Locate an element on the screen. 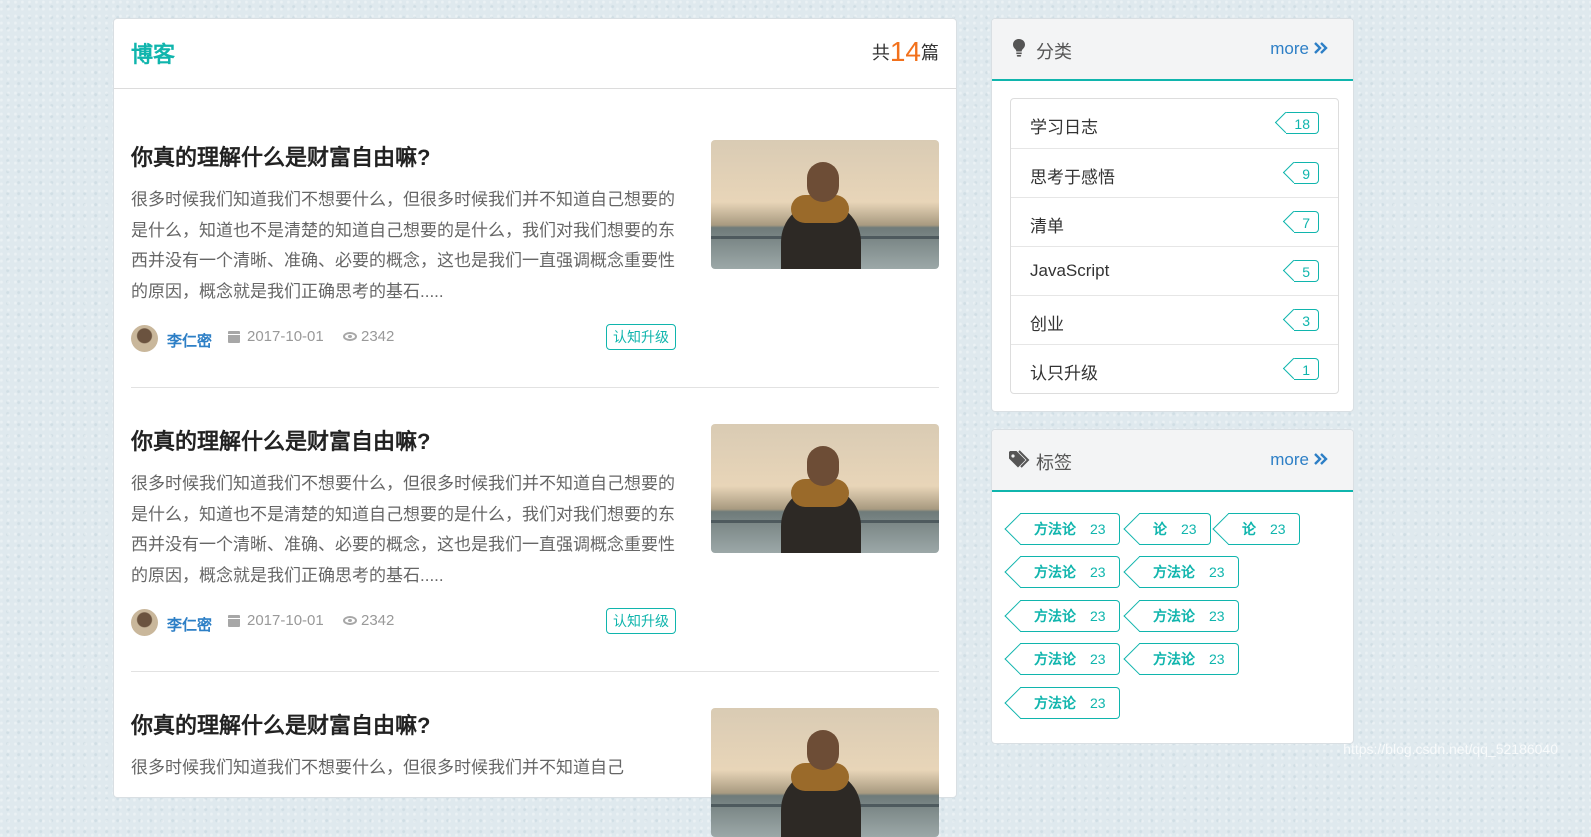 Image resolution: width=1591 pixels, height=837 pixels. post-count: 共14篇 is located at coordinates (905, 52).